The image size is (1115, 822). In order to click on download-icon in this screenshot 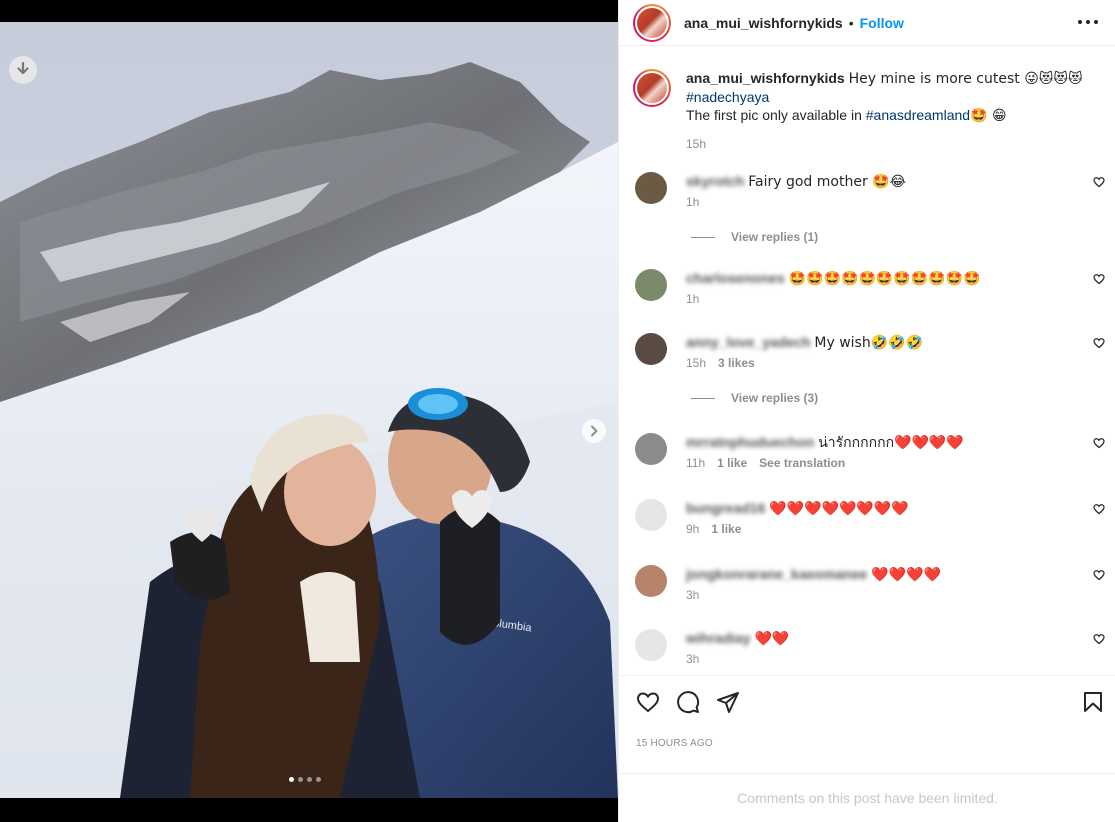, I will do `click(23, 68)`.